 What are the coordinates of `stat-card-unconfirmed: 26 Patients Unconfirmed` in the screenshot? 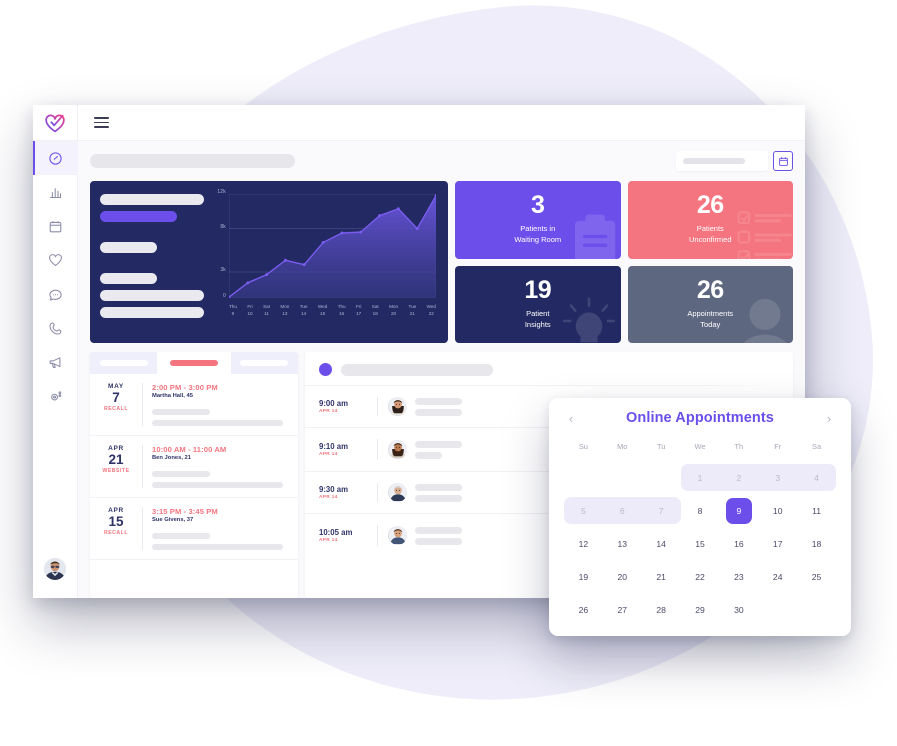 It's located at (710, 220).